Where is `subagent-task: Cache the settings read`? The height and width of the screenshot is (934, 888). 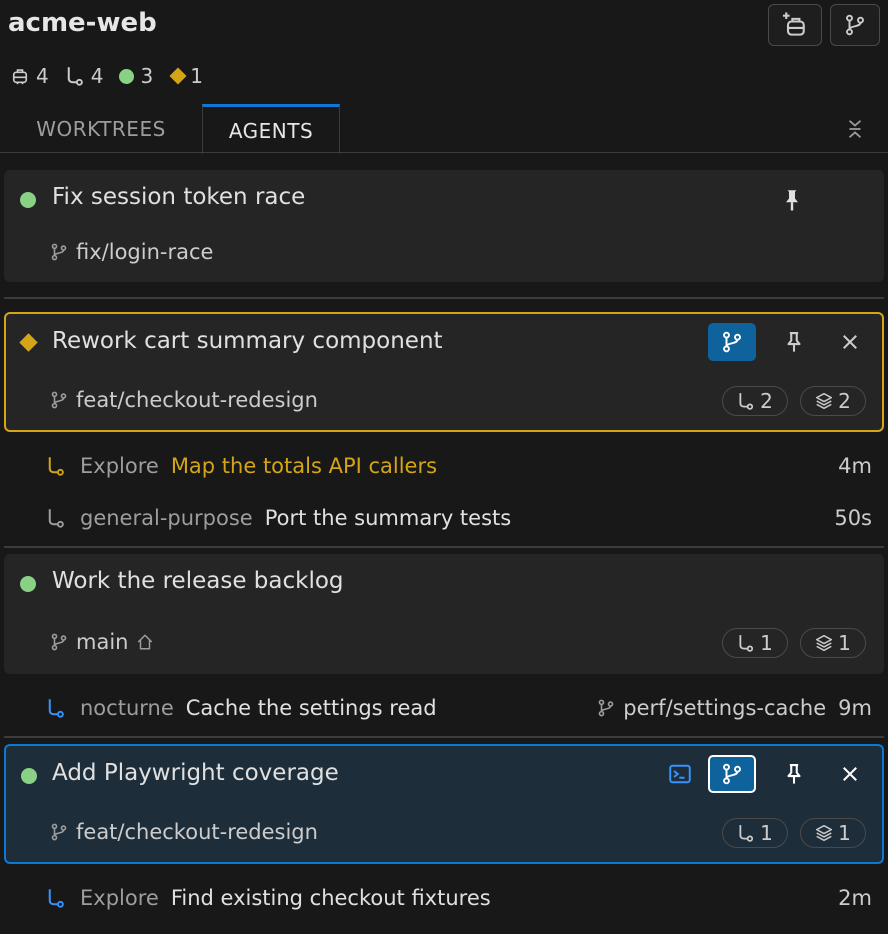
subagent-task: Cache the settings read is located at coordinates (311, 708).